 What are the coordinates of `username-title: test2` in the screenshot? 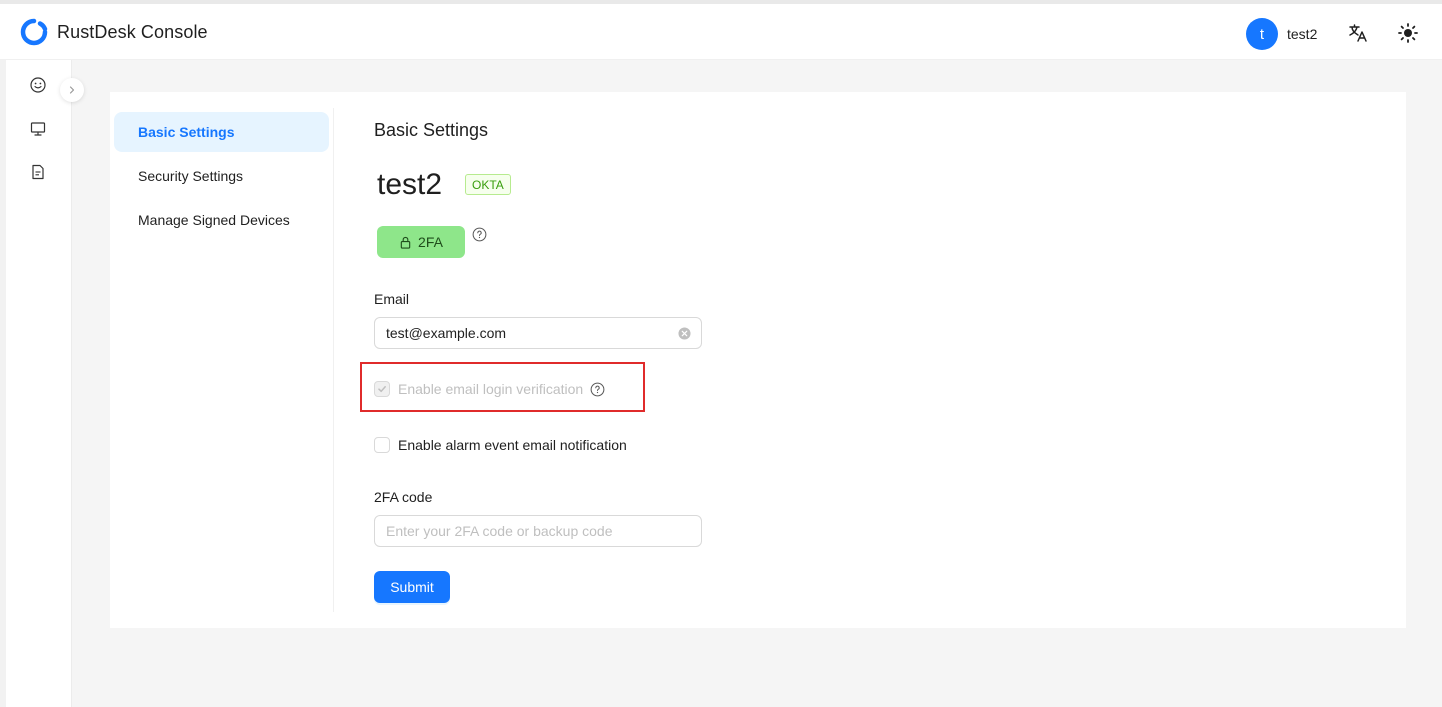 It's located at (410, 184).